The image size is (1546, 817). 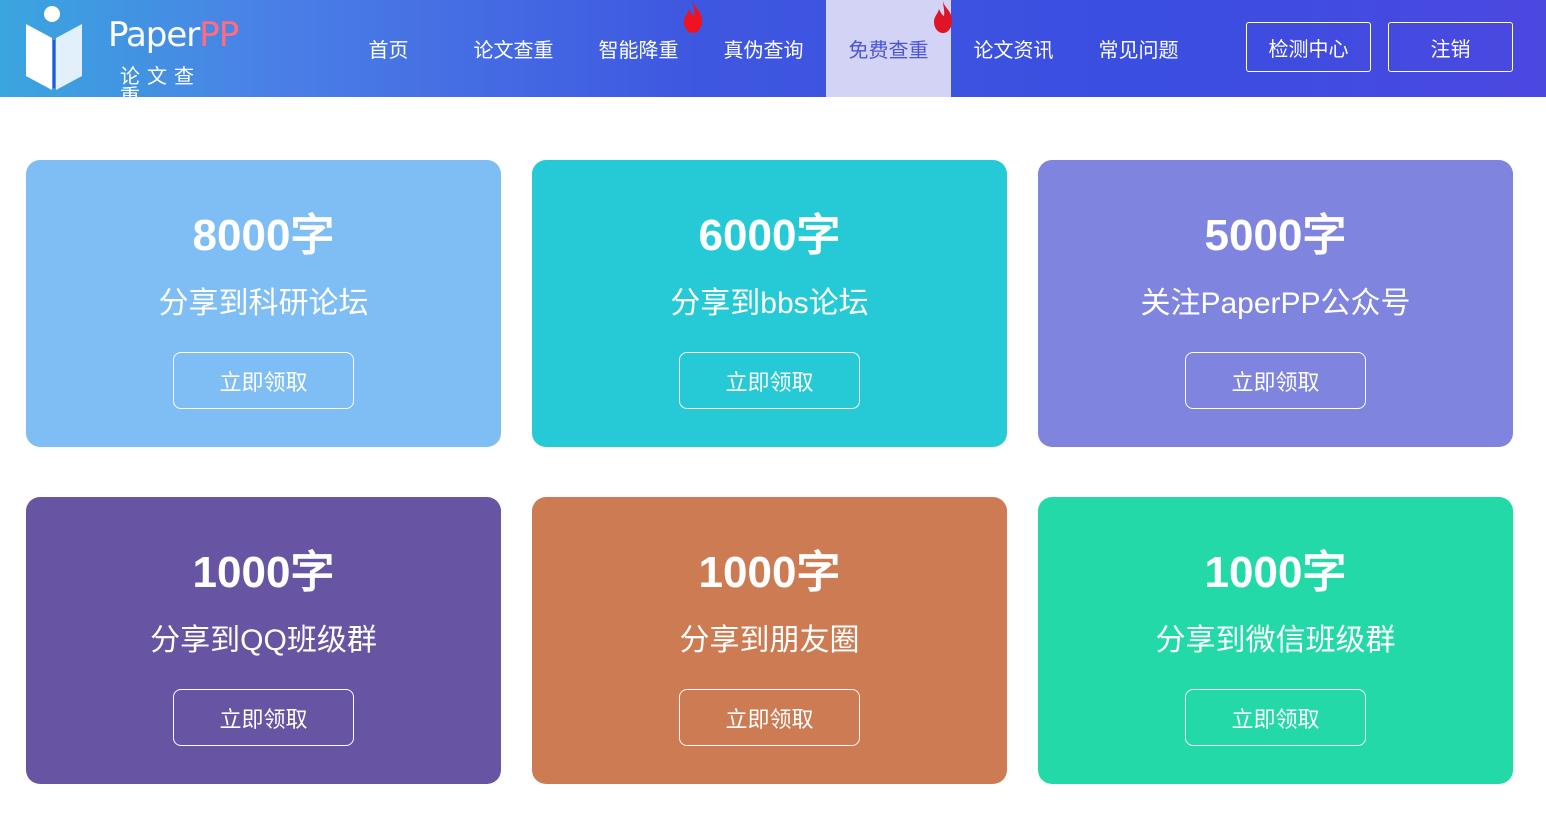 What do you see at coordinates (769, 235) in the screenshot?
I see `quota-amount: 6000字` at bounding box center [769, 235].